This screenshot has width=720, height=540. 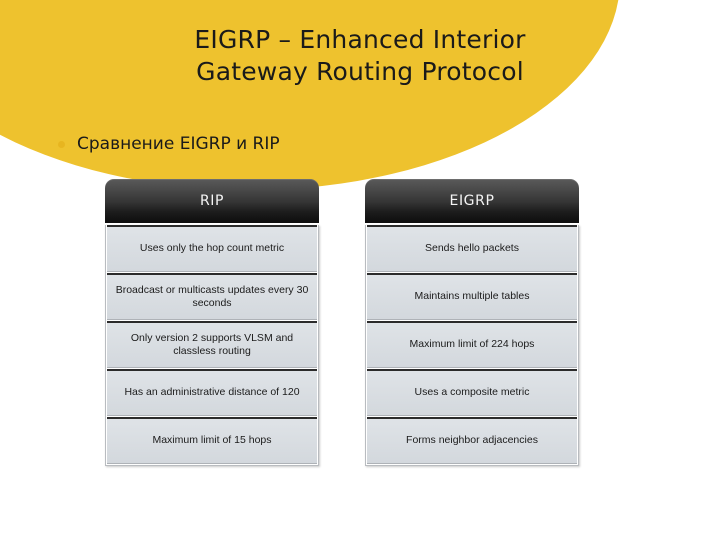 What do you see at coordinates (472, 392) in the screenshot?
I see `table-row: Uses a composite metric` at bounding box center [472, 392].